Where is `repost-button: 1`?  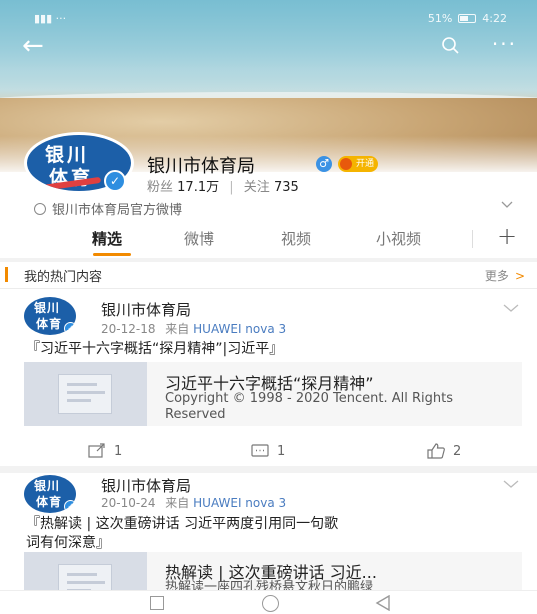
repost-button: 1 is located at coordinates (105, 451).